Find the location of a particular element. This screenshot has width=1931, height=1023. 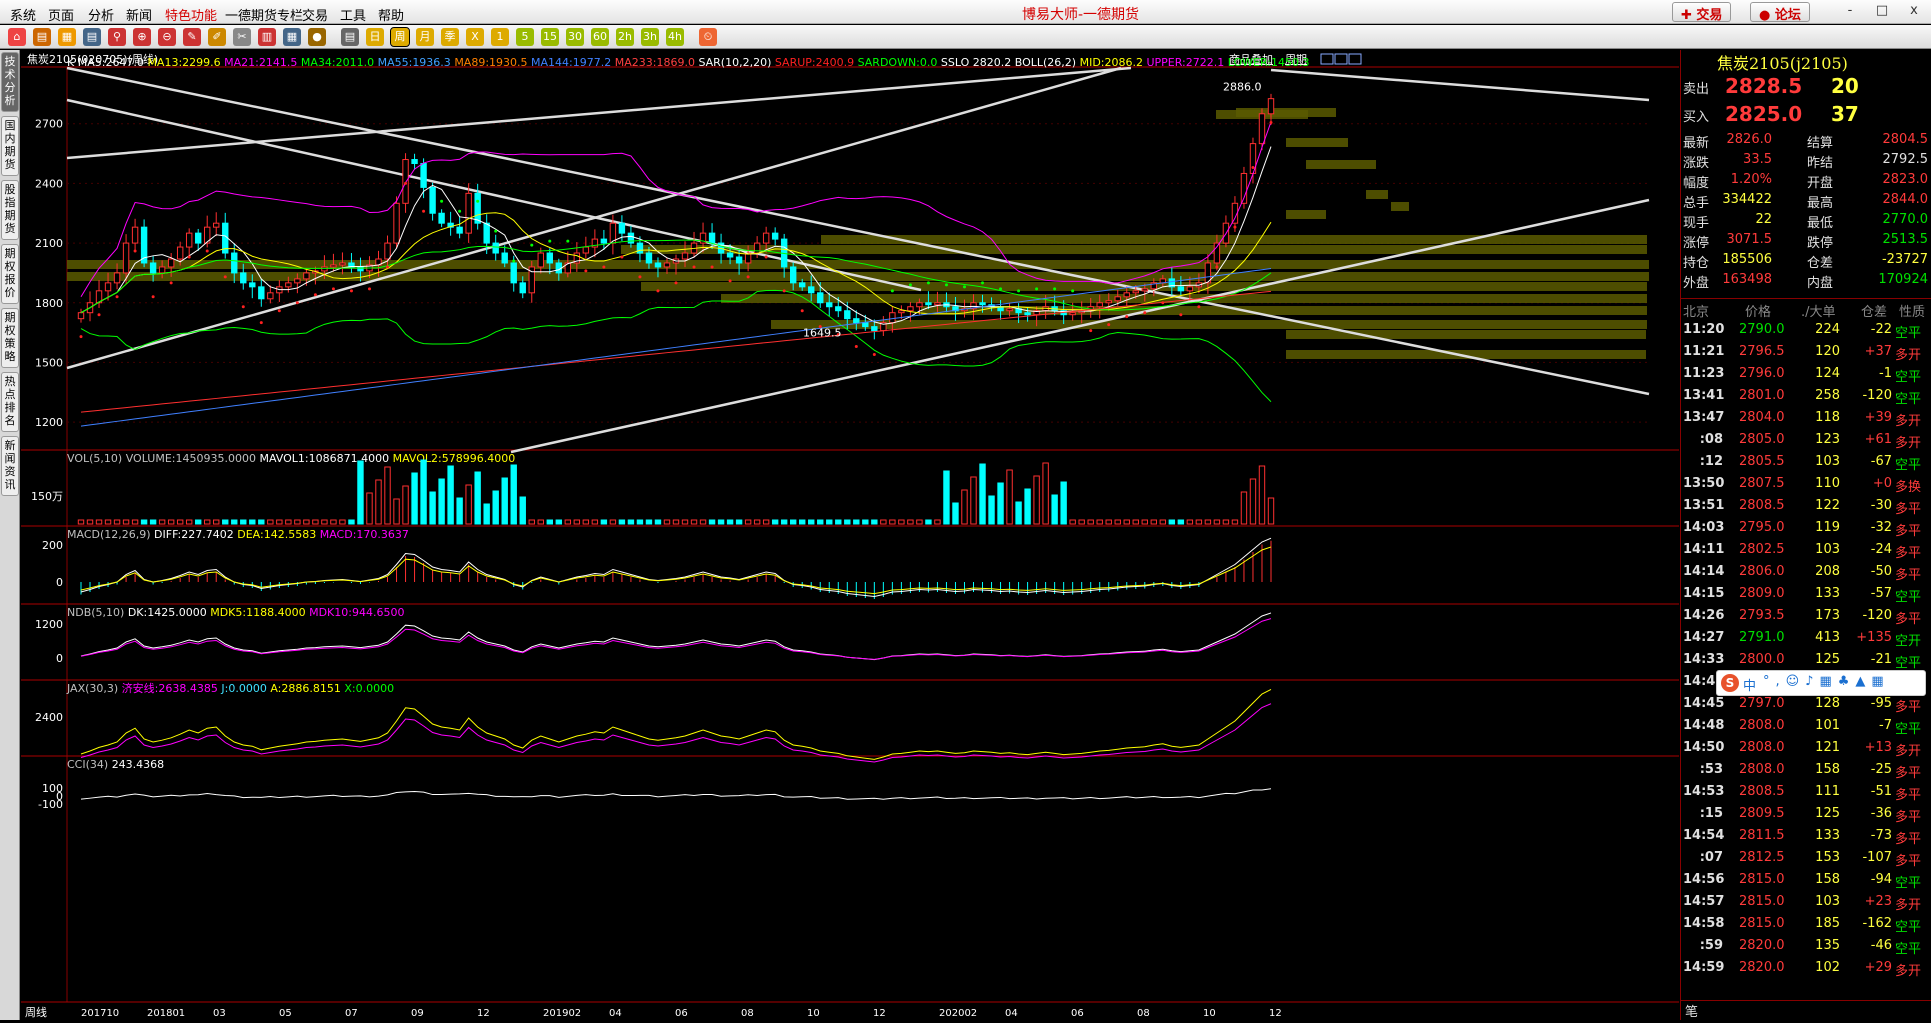

indicator-tick: 0 is located at coordinates (59, 582).